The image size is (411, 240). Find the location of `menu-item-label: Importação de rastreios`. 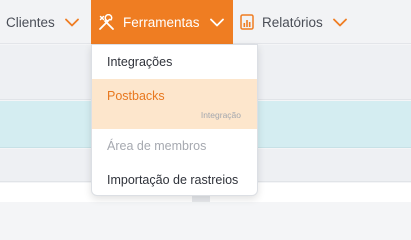

menu-item-label: Importação de rastreios is located at coordinates (173, 180).